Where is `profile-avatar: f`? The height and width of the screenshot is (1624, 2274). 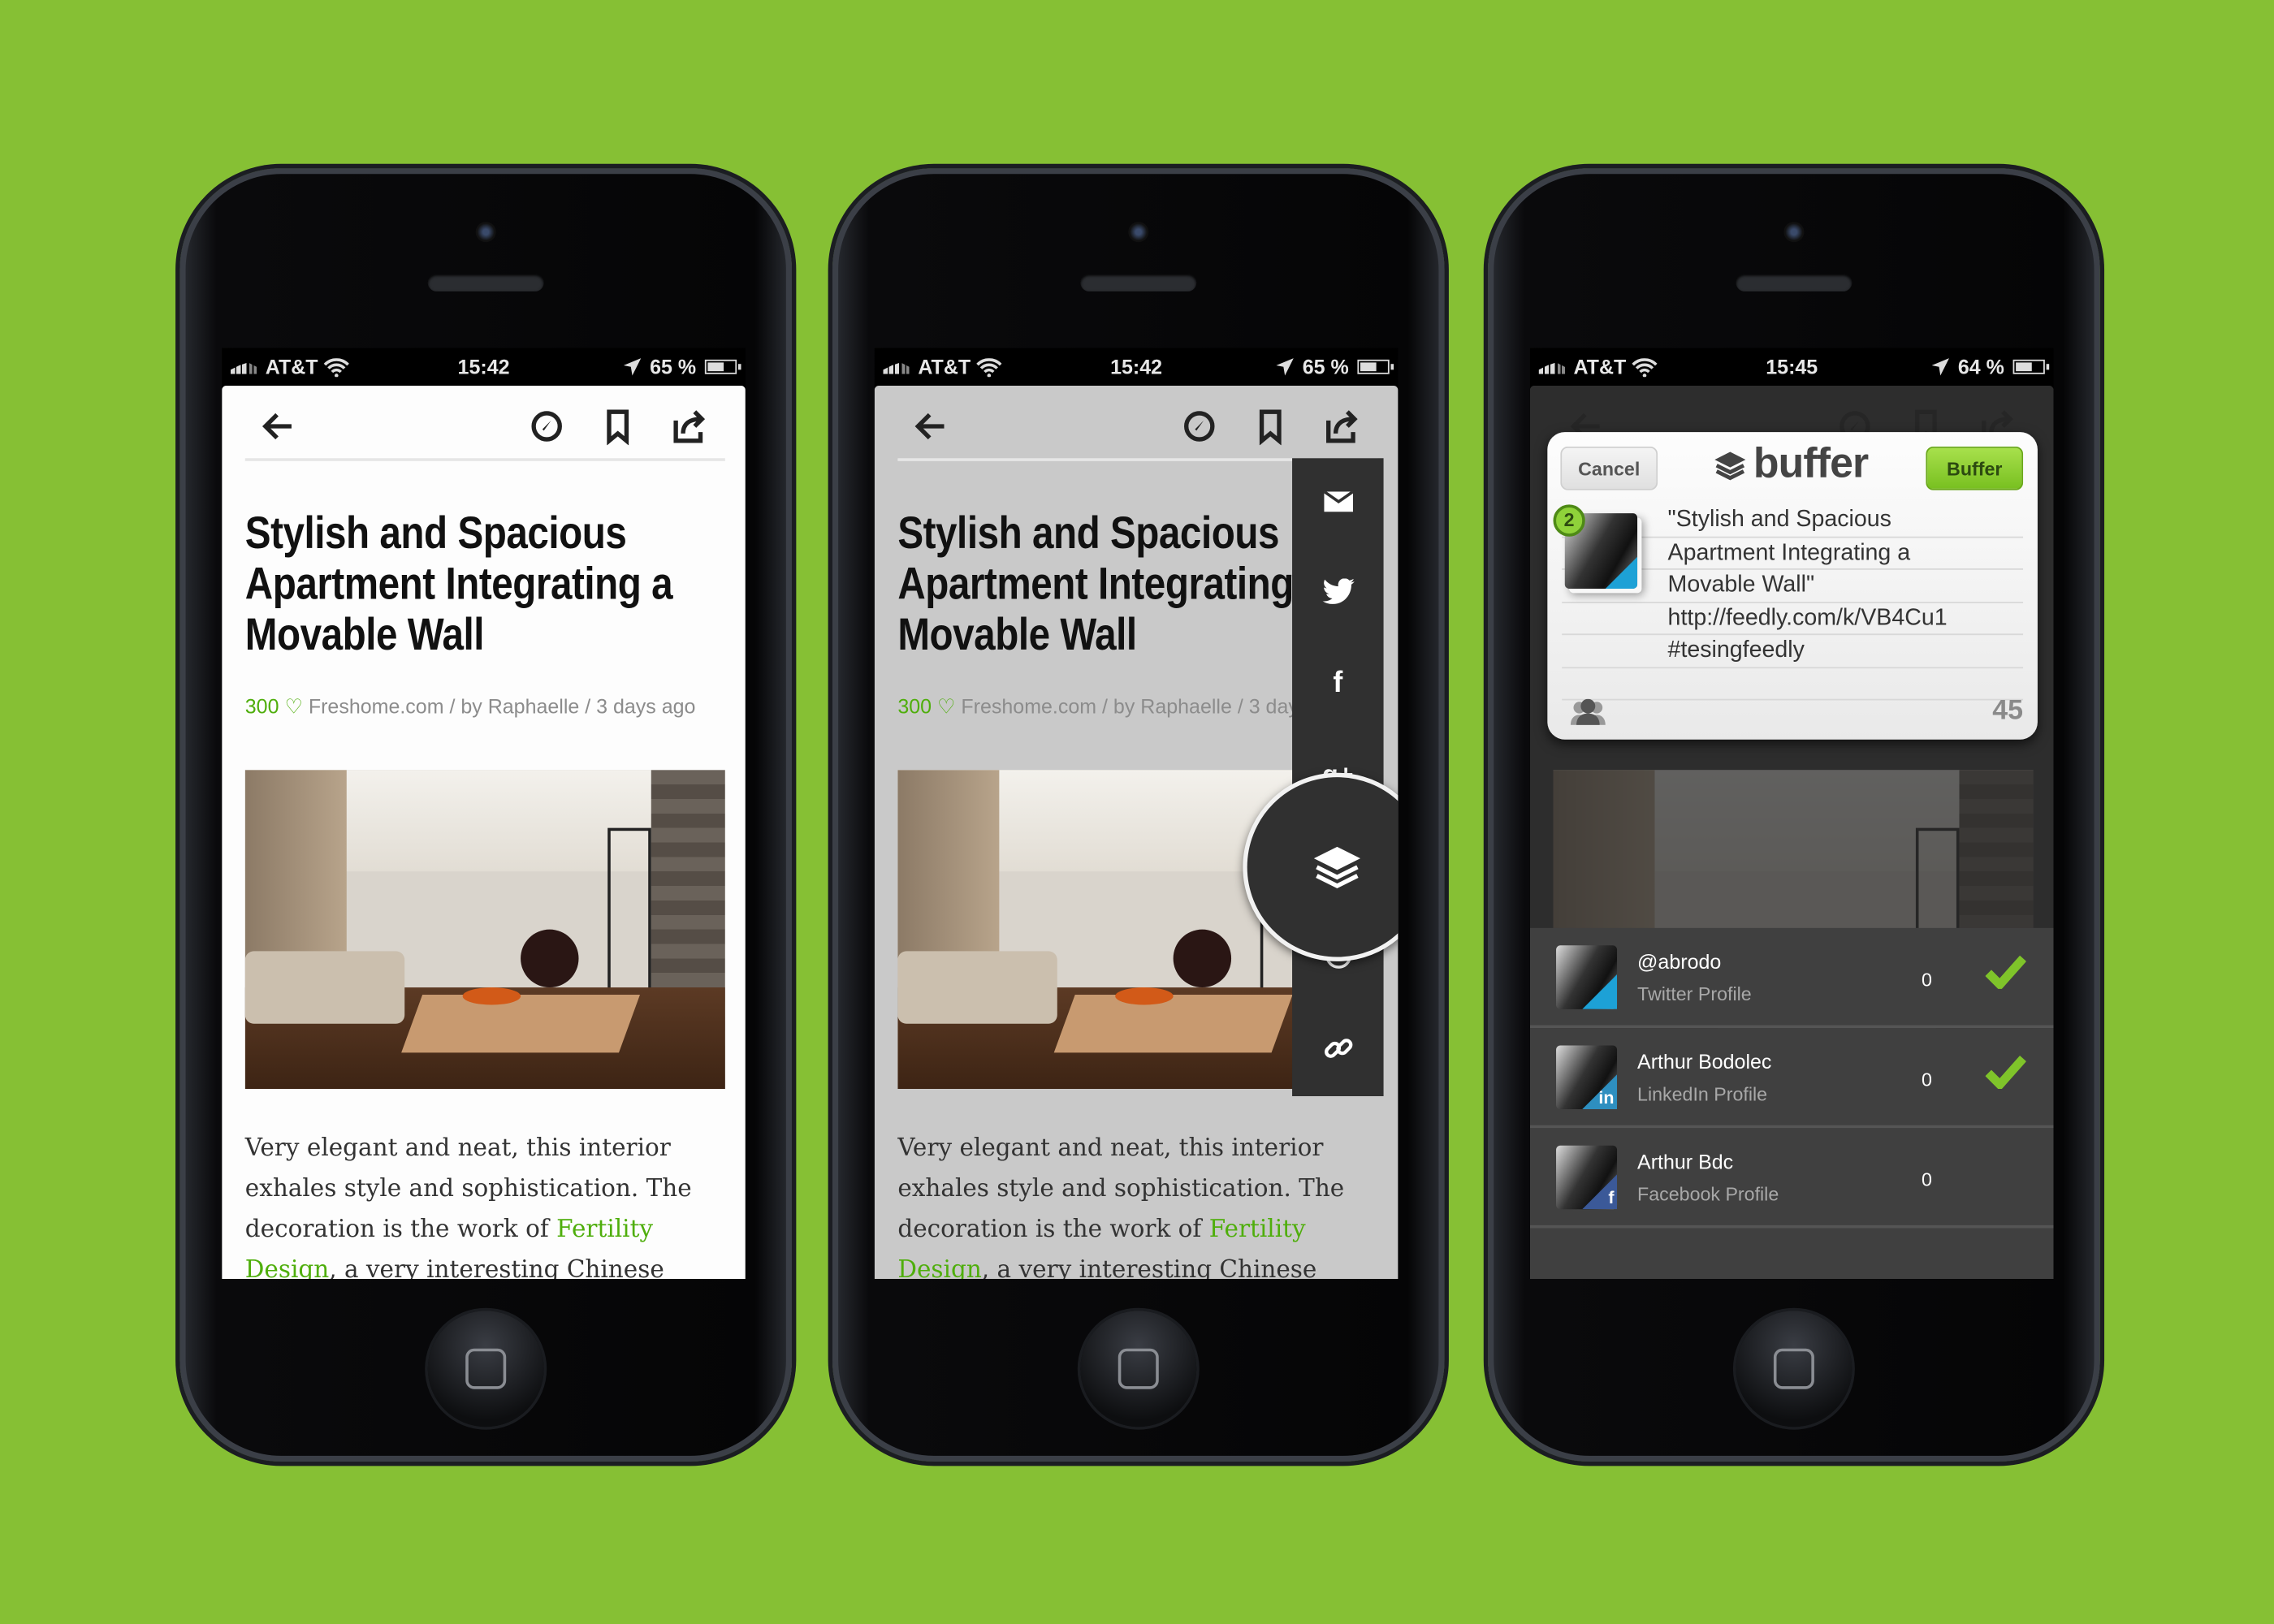 profile-avatar: f is located at coordinates (1587, 1177).